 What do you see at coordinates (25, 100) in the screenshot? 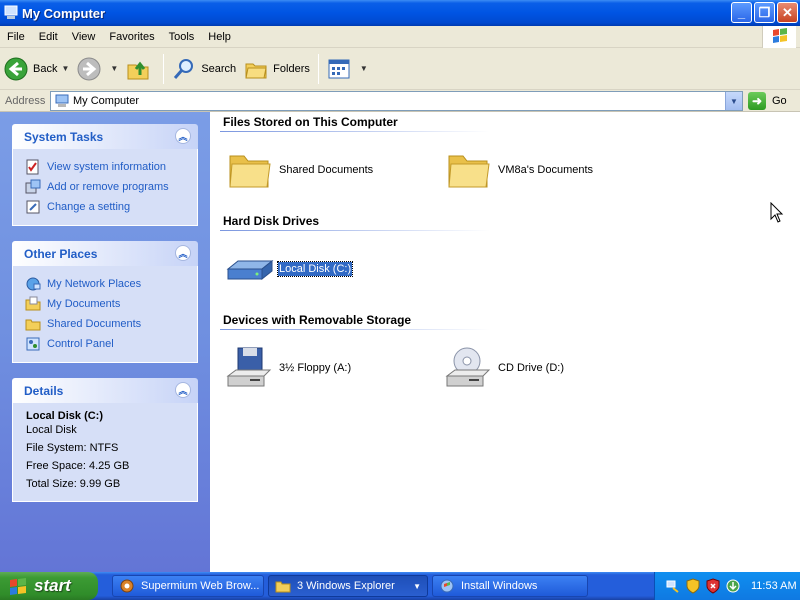
I see `address-label: Address` at bounding box center [25, 100].